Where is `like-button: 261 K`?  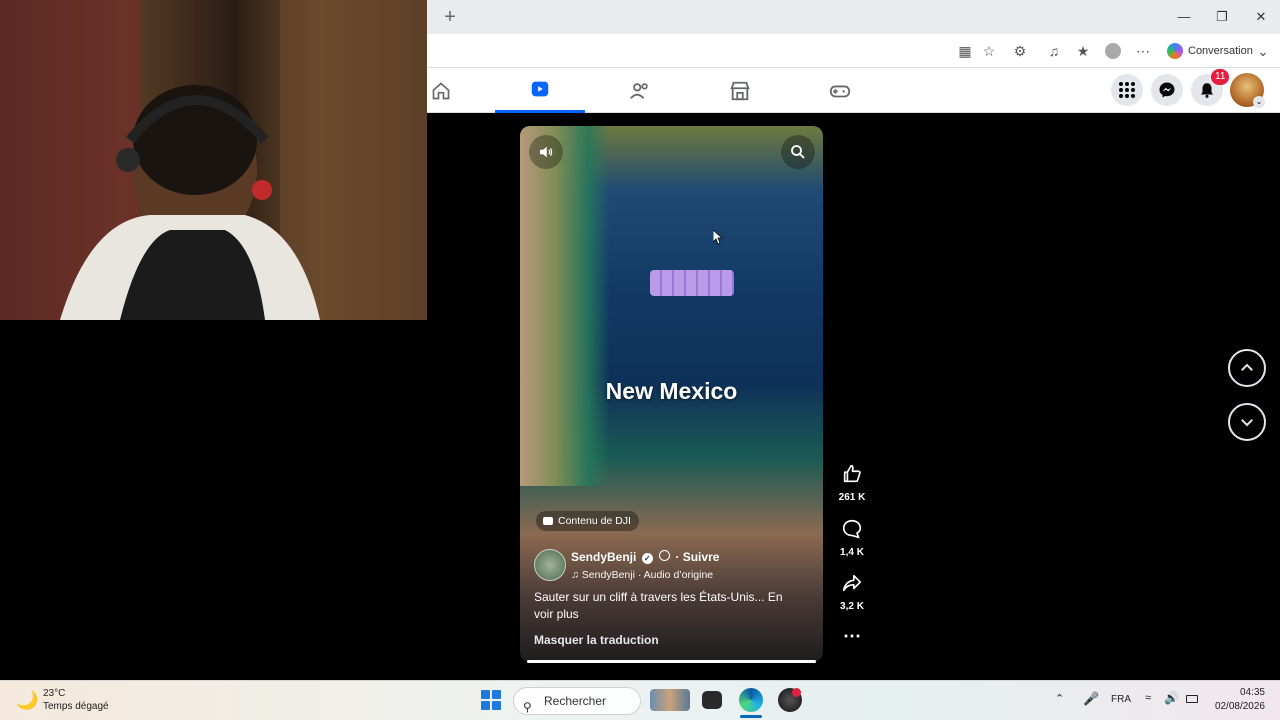 like-button: 261 K is located at coordinates (852, 483).